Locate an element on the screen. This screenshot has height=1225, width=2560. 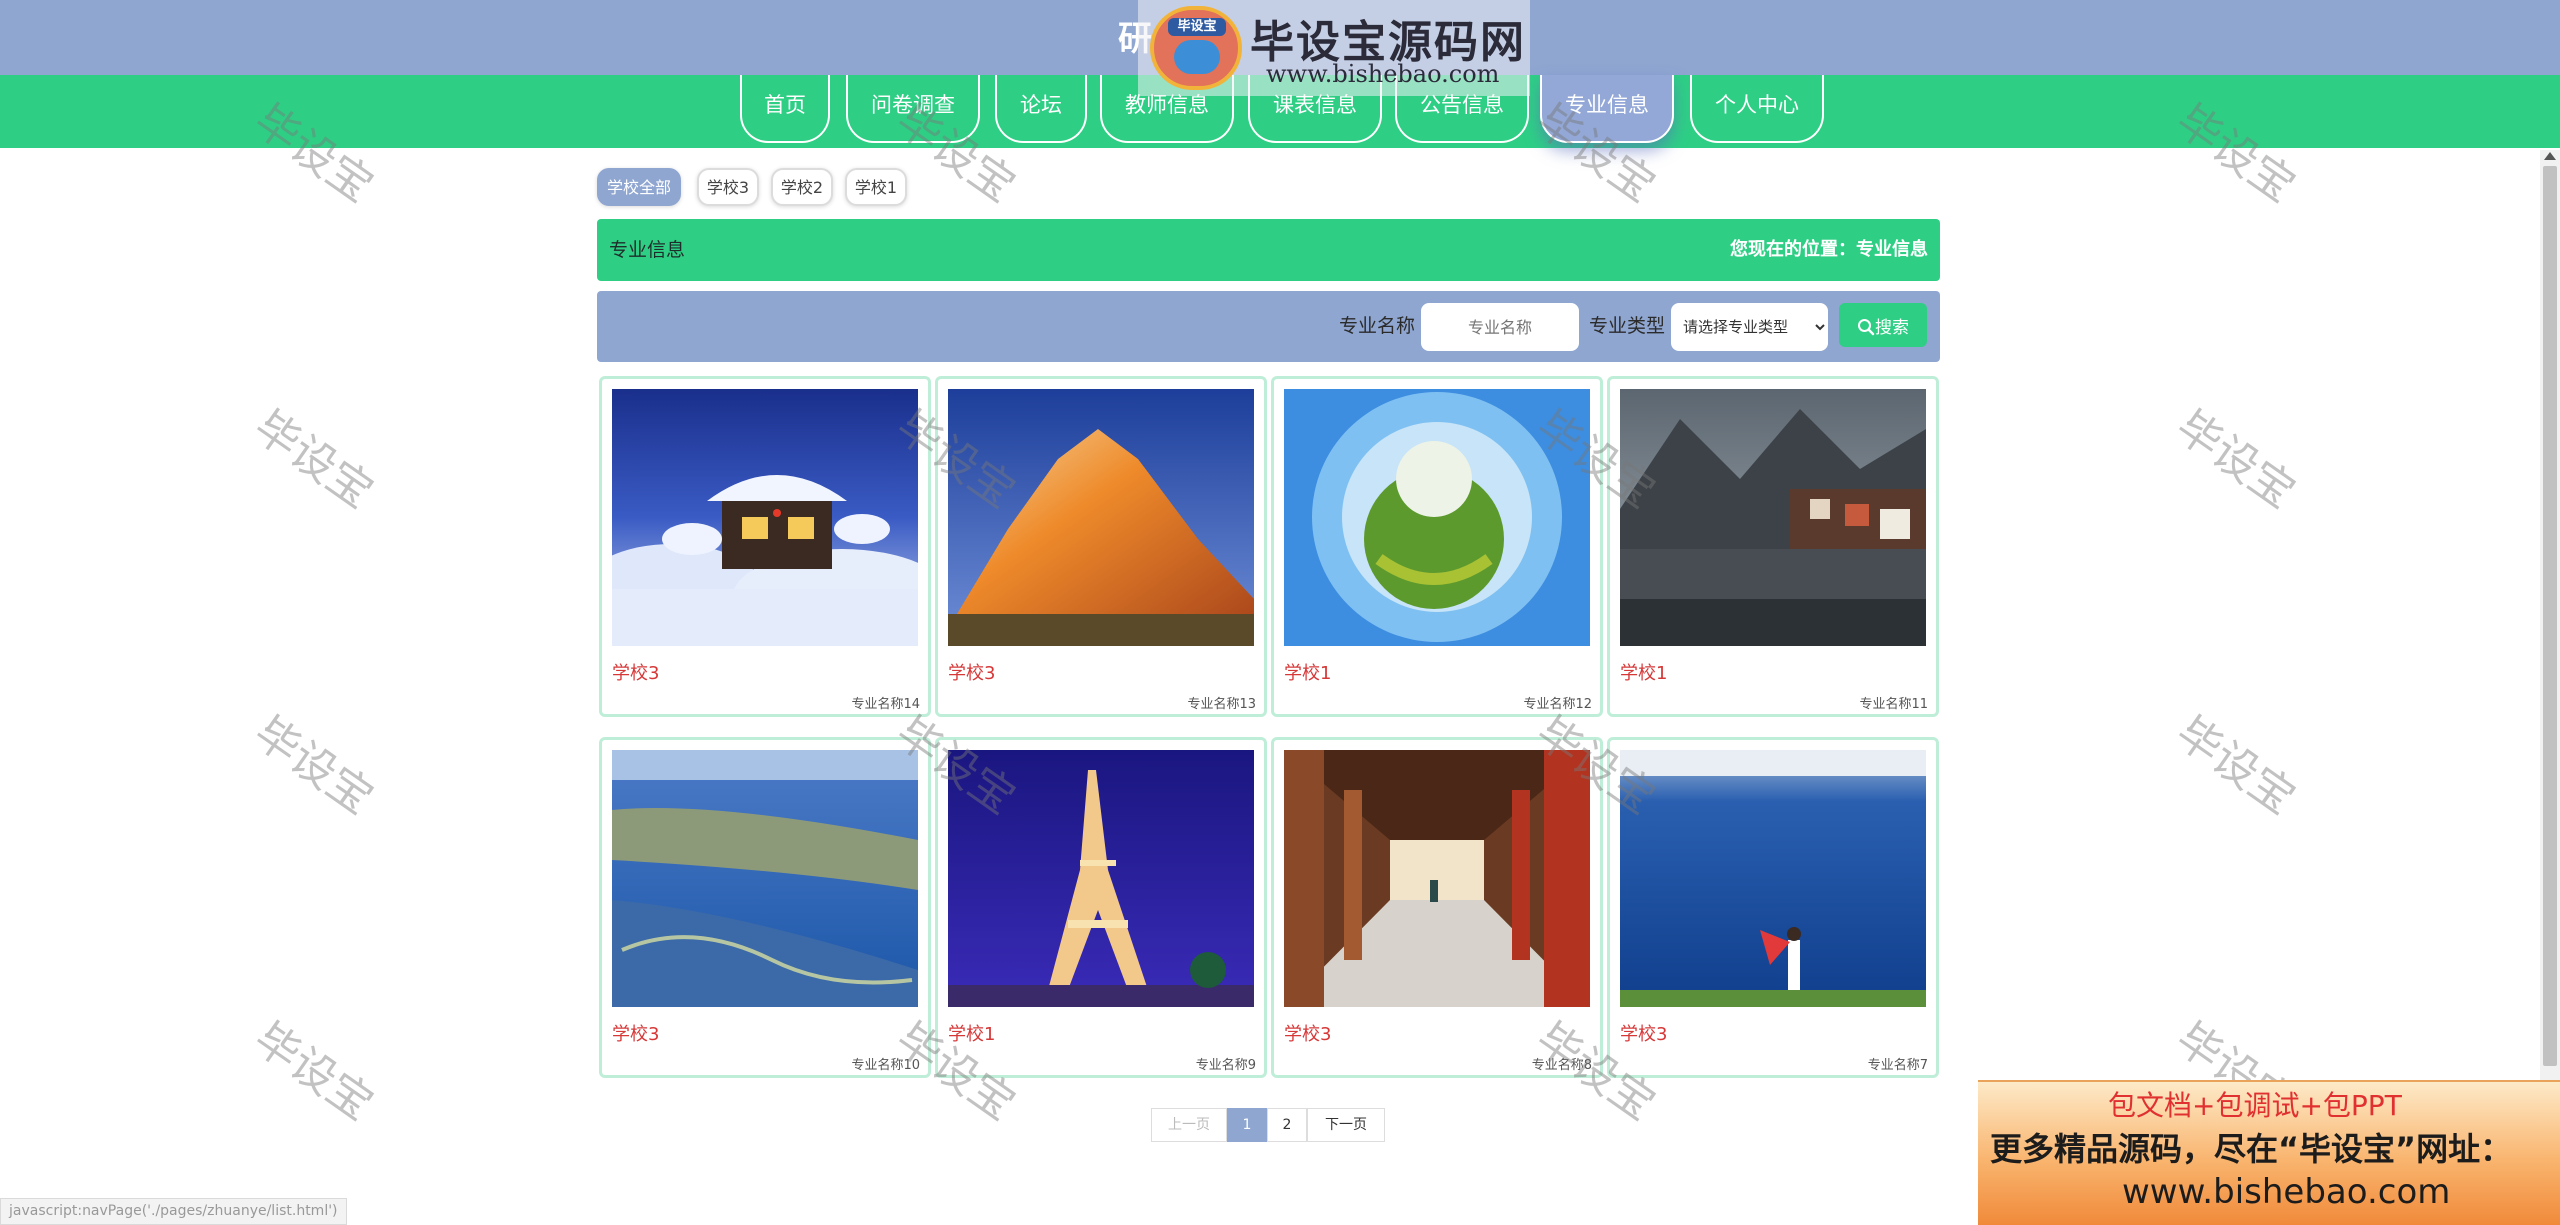
card-image-eiffel-tower is located at coordinates (1101, 878).